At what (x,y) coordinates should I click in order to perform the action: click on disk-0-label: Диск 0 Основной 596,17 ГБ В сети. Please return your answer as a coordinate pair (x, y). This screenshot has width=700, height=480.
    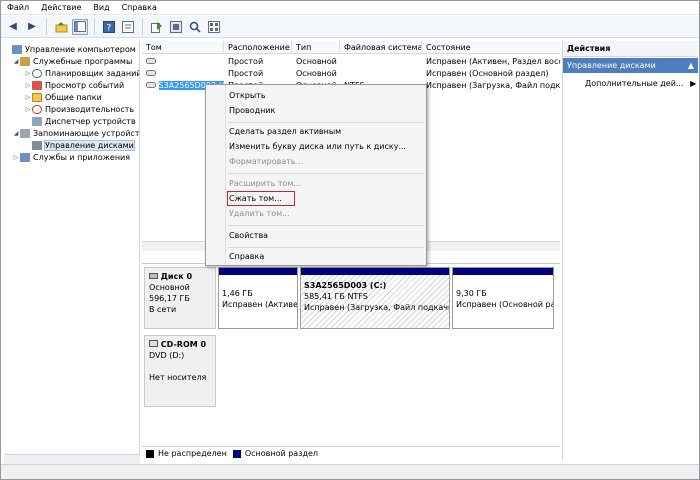
    Looking at the image, I should click on (180, 298).